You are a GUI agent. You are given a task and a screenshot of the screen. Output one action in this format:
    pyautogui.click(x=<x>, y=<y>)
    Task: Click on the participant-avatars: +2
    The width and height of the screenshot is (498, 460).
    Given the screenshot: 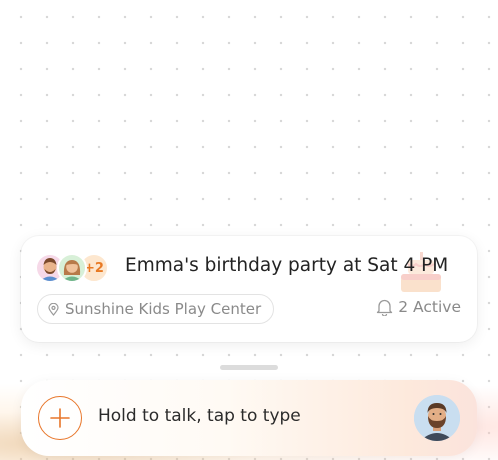 What is the action you would take?
    pyautogui.click(x=72, y=268)
    